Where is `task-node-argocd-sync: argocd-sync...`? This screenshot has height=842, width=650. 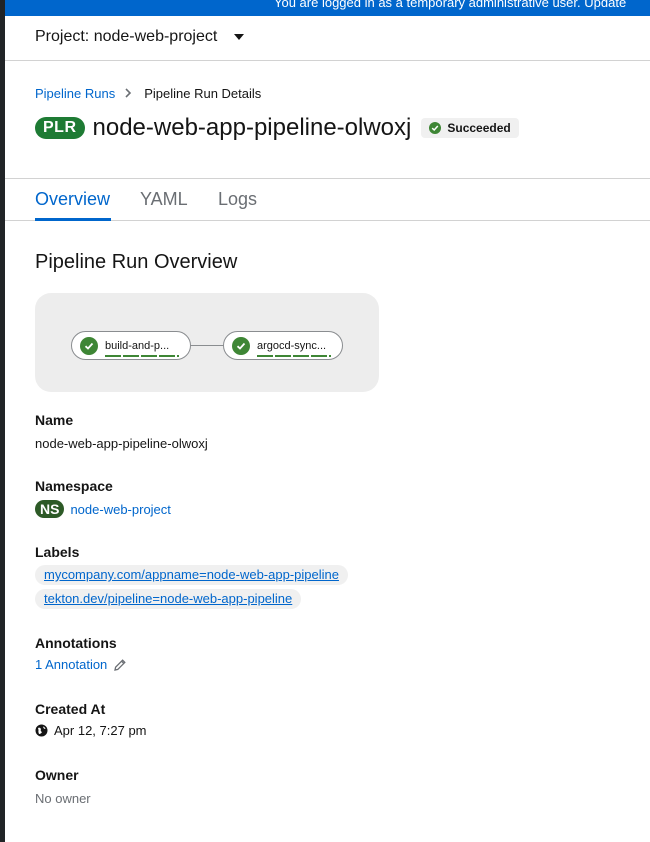
task-node-argocd-sync: argocd-sync... is located at coordinates (283, 345).